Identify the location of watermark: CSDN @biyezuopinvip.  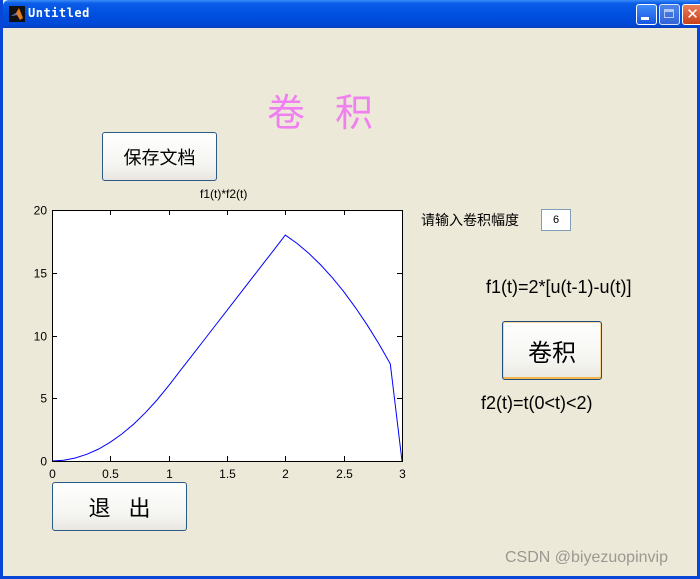
(586, 557).